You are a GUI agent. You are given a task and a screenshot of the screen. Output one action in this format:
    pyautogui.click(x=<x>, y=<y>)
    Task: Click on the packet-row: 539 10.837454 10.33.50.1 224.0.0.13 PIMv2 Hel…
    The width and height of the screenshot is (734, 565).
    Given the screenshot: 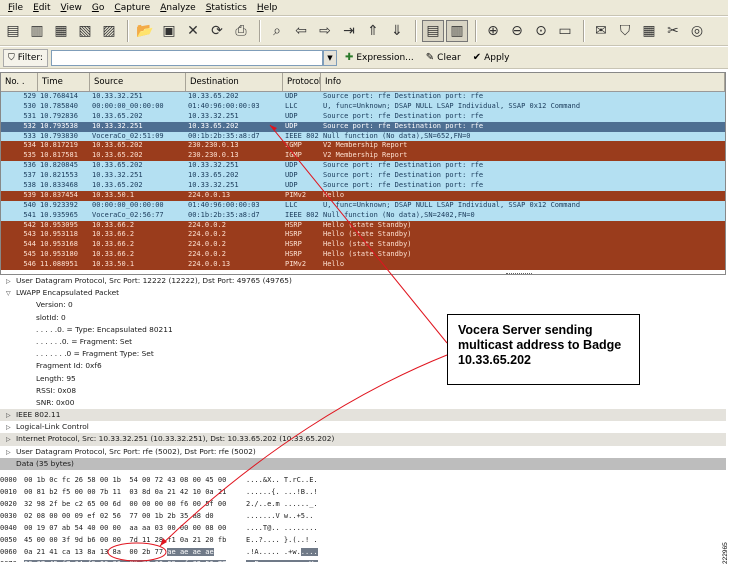 What is the action you would take?
    pyautogui.click(x=363, y=195)
    